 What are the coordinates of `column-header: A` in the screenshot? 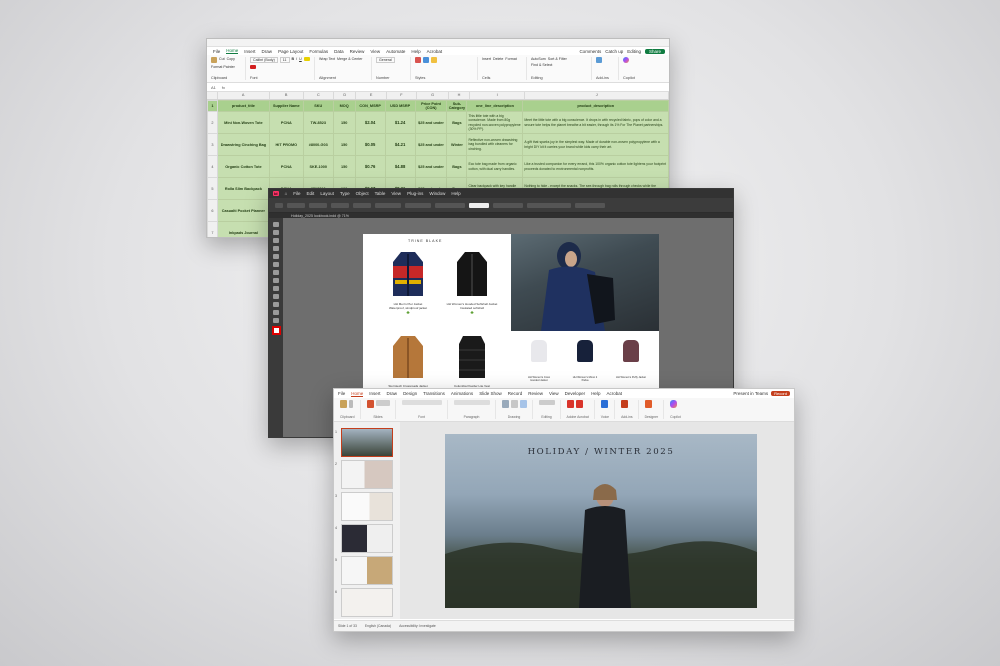 It's located at (244, 95).